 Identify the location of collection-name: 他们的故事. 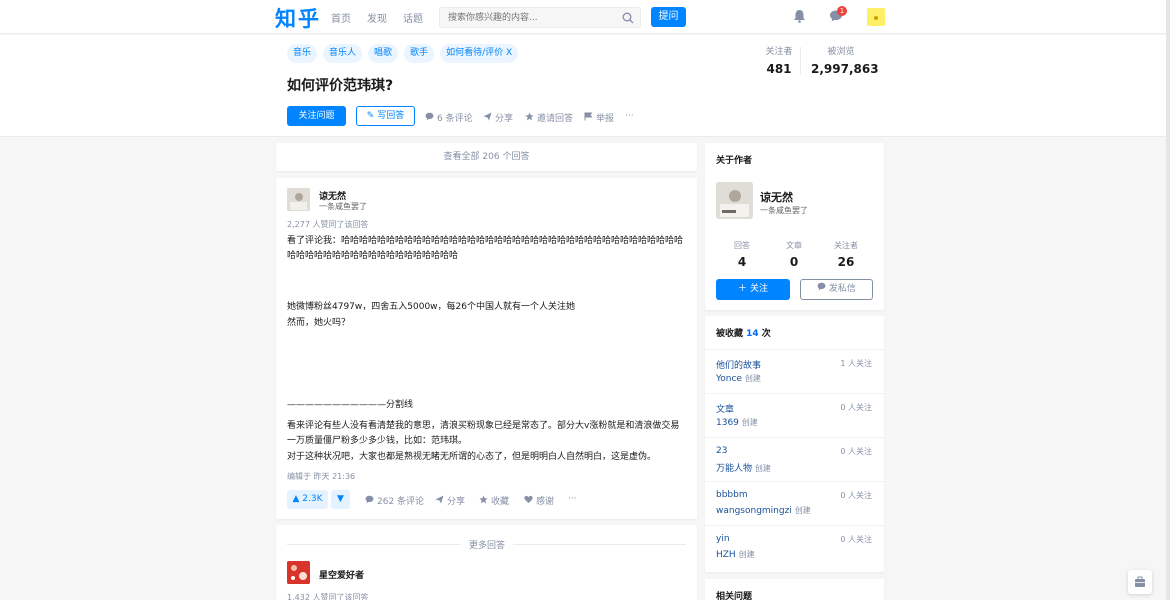
(738, 364).